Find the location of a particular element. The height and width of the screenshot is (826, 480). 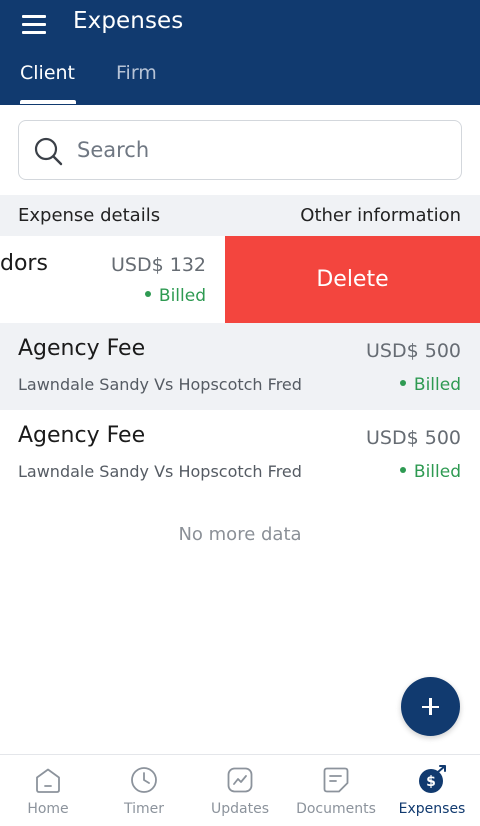

add-expense-button is located at coordinates (430, 706).